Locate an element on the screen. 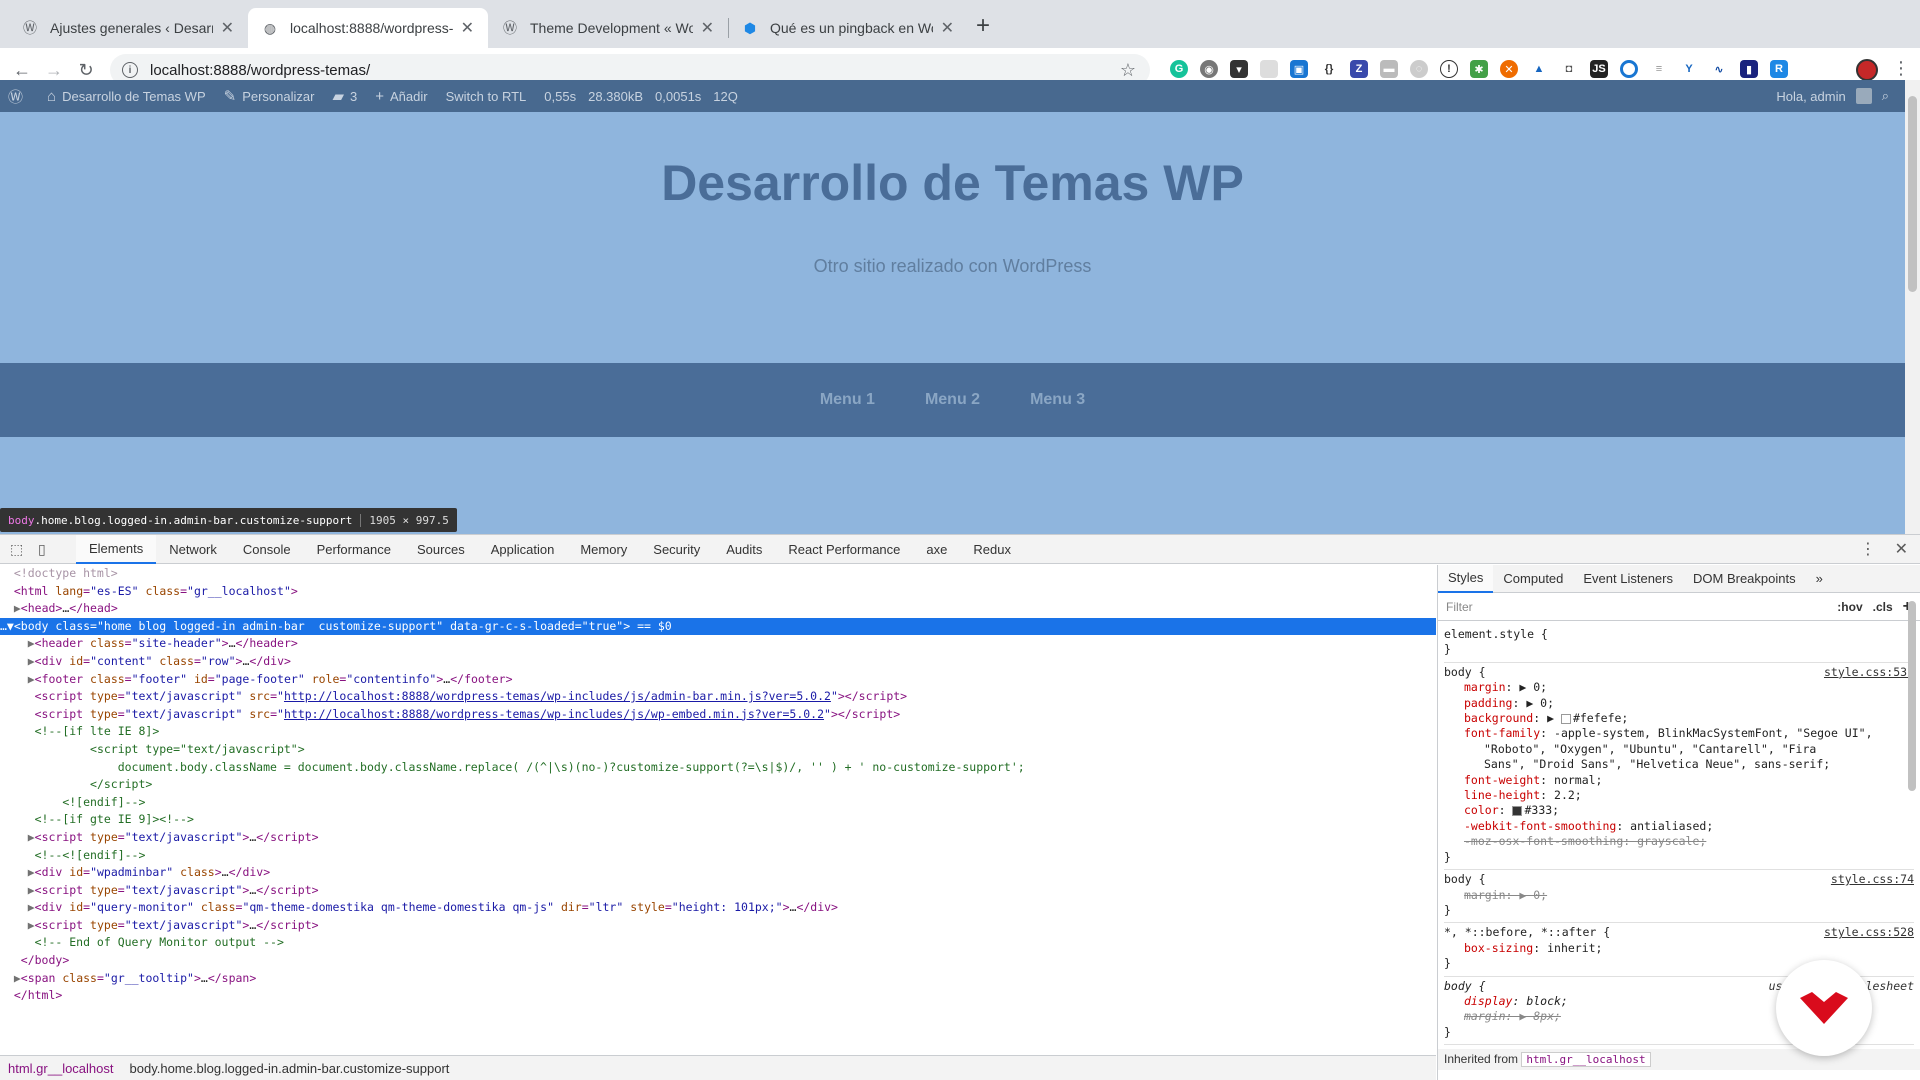 The width and height of the screenshot is (1920, 1080). tab-audits: Audits is located at coordinates (744, 549).